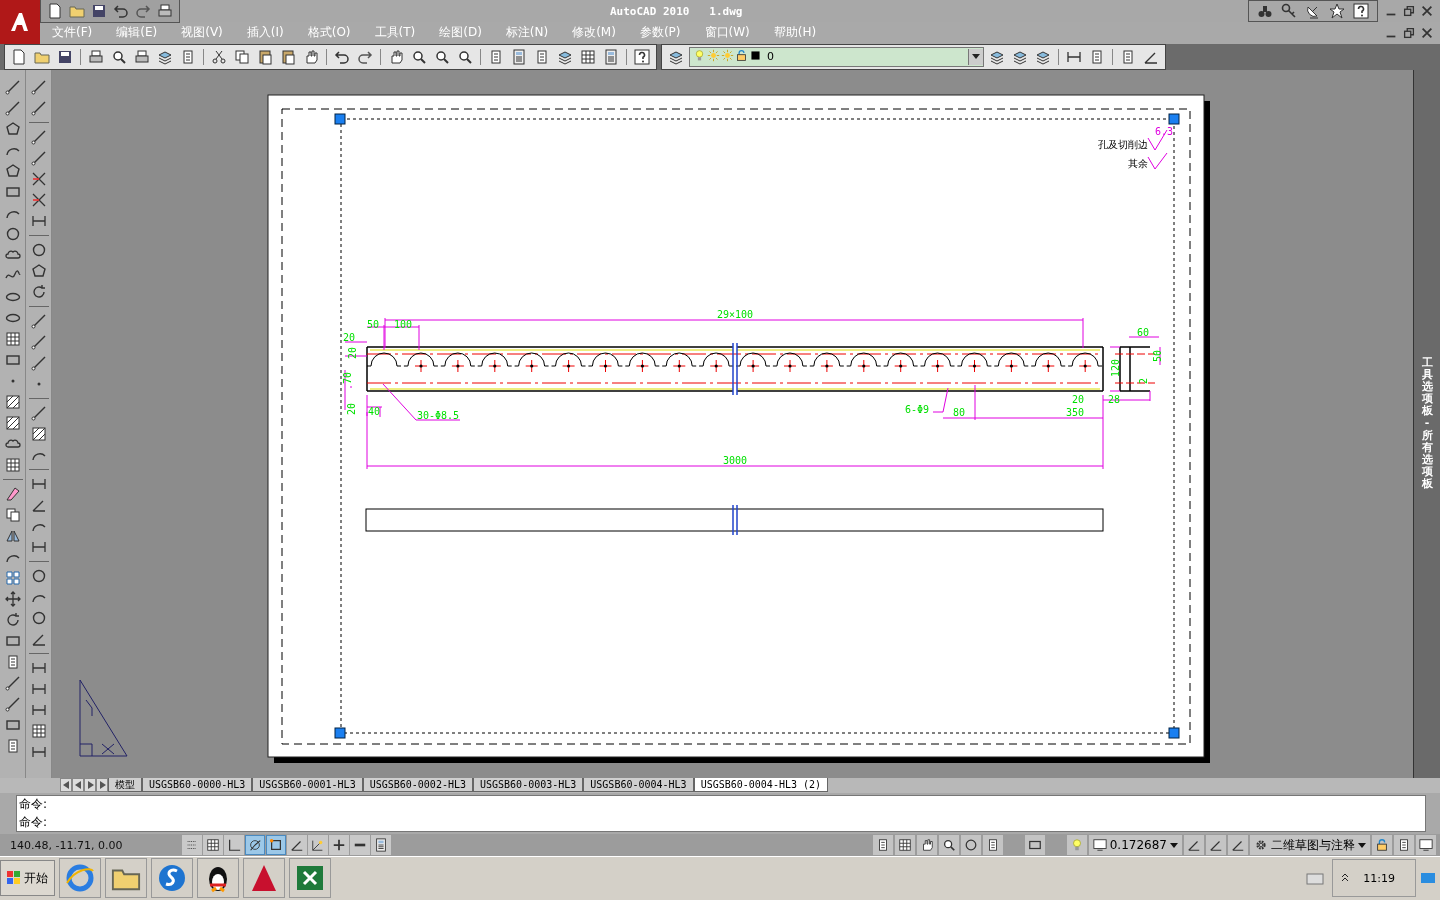  Describe the element at coordinates (381, 845) in the screenshot. I see `quick-properties-button` at that location.